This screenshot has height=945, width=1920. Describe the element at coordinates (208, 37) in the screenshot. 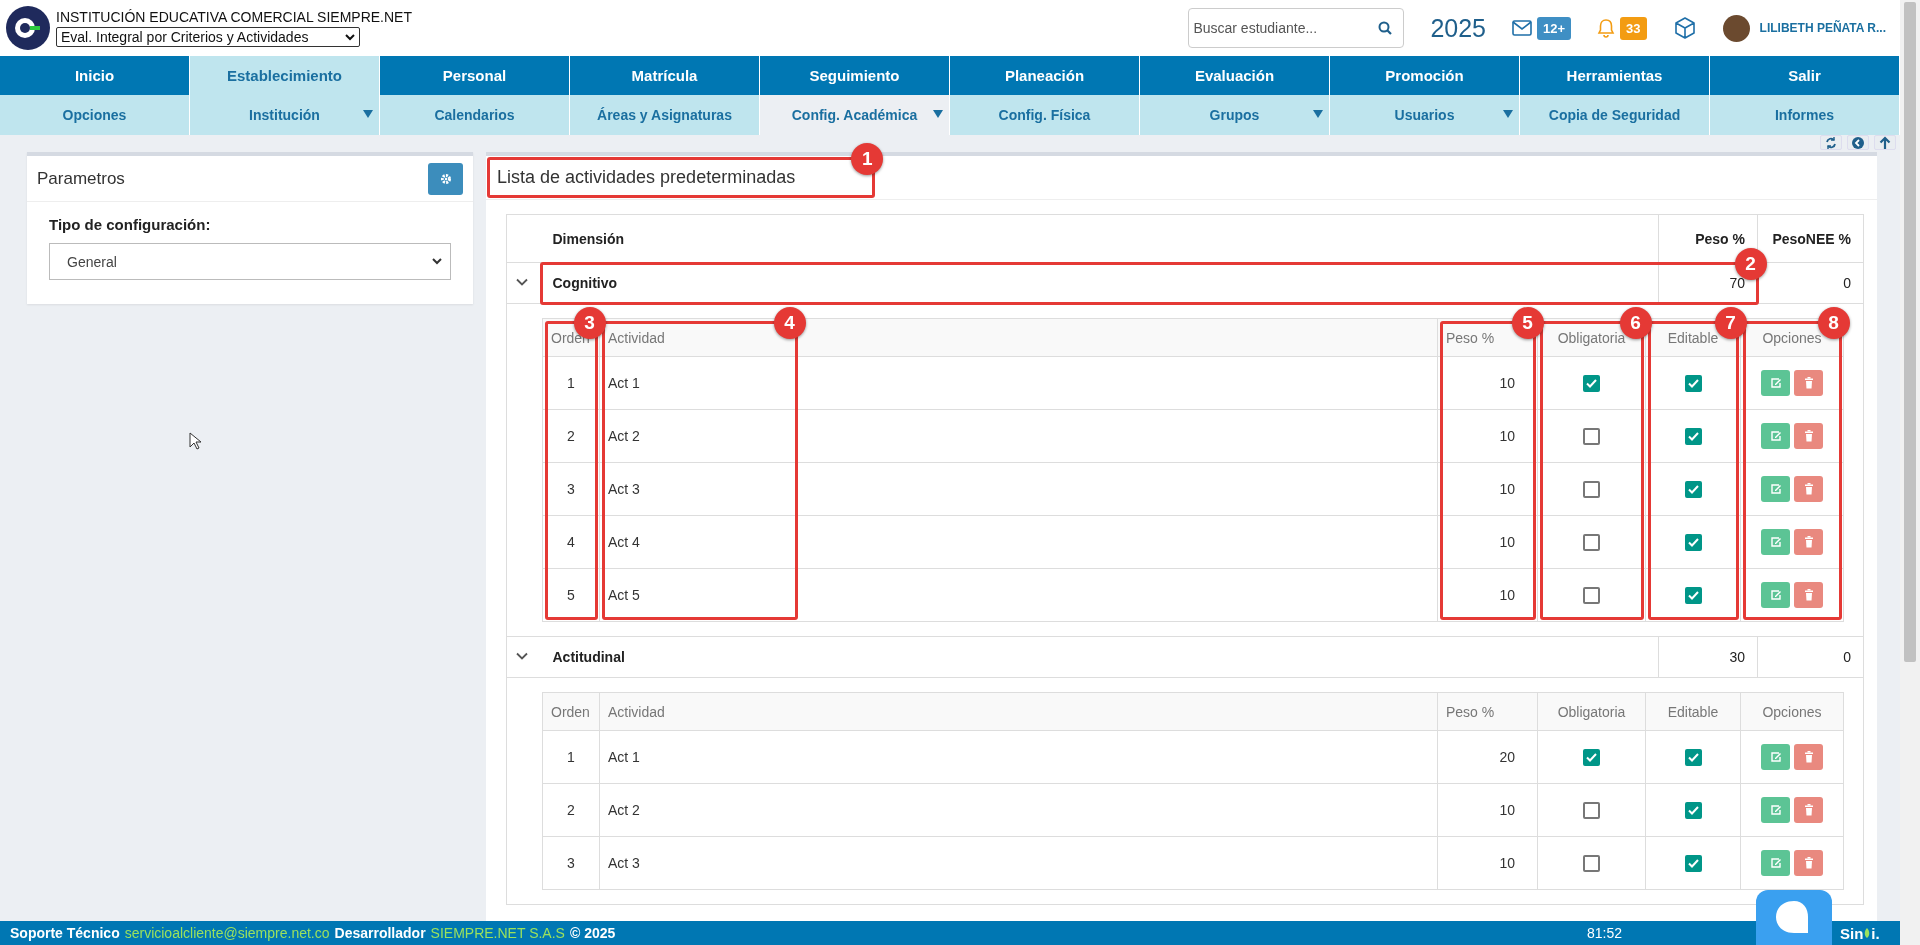

I see `mode-select: Eval. Integral por Criterios y Actividades` at that location.